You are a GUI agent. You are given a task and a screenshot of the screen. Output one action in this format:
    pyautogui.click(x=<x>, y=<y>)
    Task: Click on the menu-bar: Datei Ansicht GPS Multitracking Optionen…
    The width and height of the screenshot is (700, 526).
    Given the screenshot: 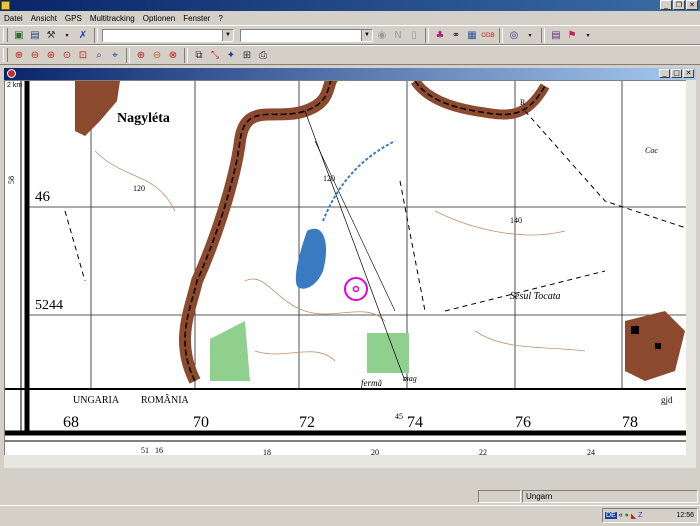 What is the action you would take?
    pyautogui.click(x=350, y=18)
    